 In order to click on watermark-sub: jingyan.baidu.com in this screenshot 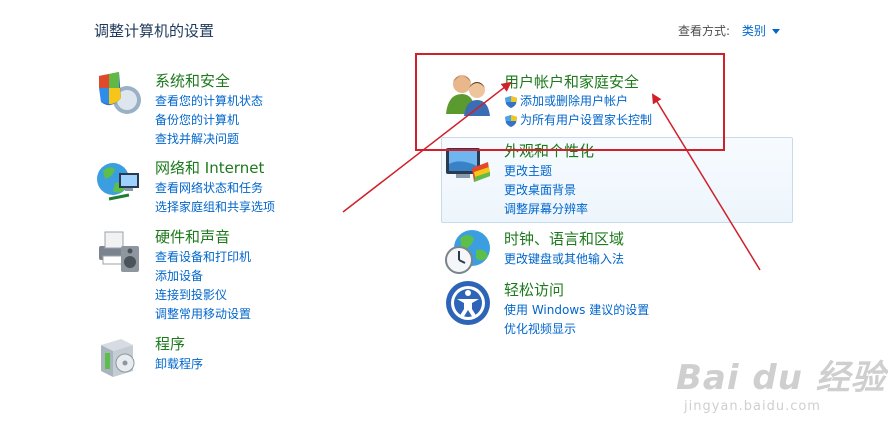, I will do `click(752, 406)`.